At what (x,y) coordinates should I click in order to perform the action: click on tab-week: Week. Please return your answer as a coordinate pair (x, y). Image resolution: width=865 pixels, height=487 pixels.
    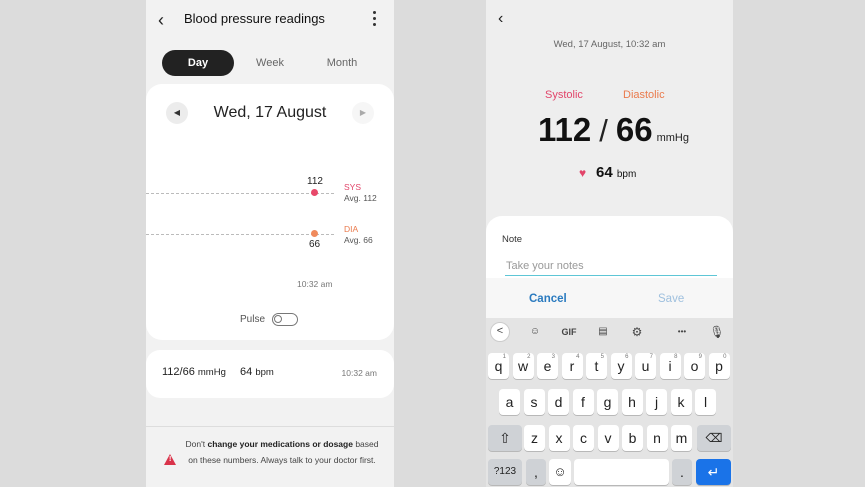
    Looking at the image, I should click on (270, 63).